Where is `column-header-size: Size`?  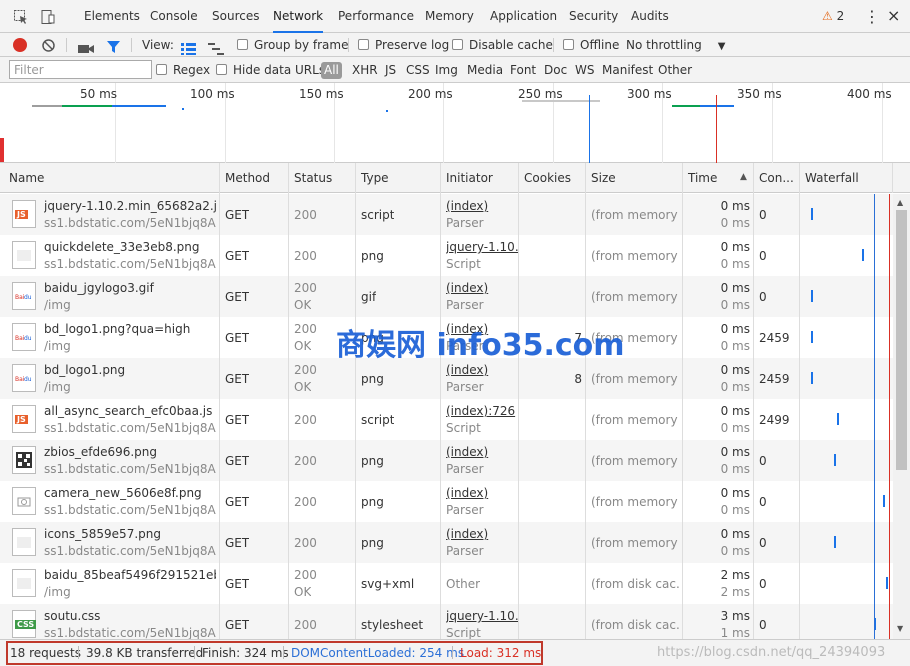
column-header-size: Size is located at coordinates (634, 178).